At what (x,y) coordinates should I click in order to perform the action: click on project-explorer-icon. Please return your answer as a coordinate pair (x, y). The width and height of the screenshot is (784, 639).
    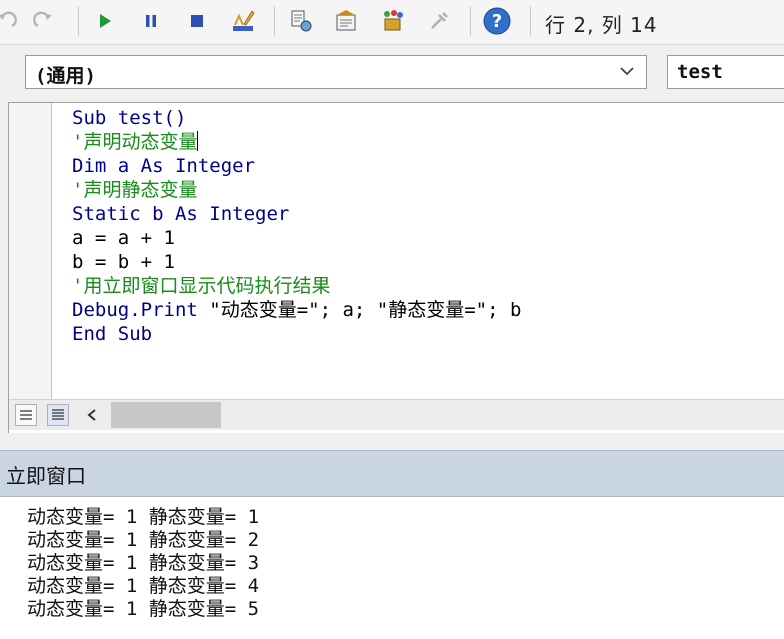
    Looking at the image, I should click on (301, 21).